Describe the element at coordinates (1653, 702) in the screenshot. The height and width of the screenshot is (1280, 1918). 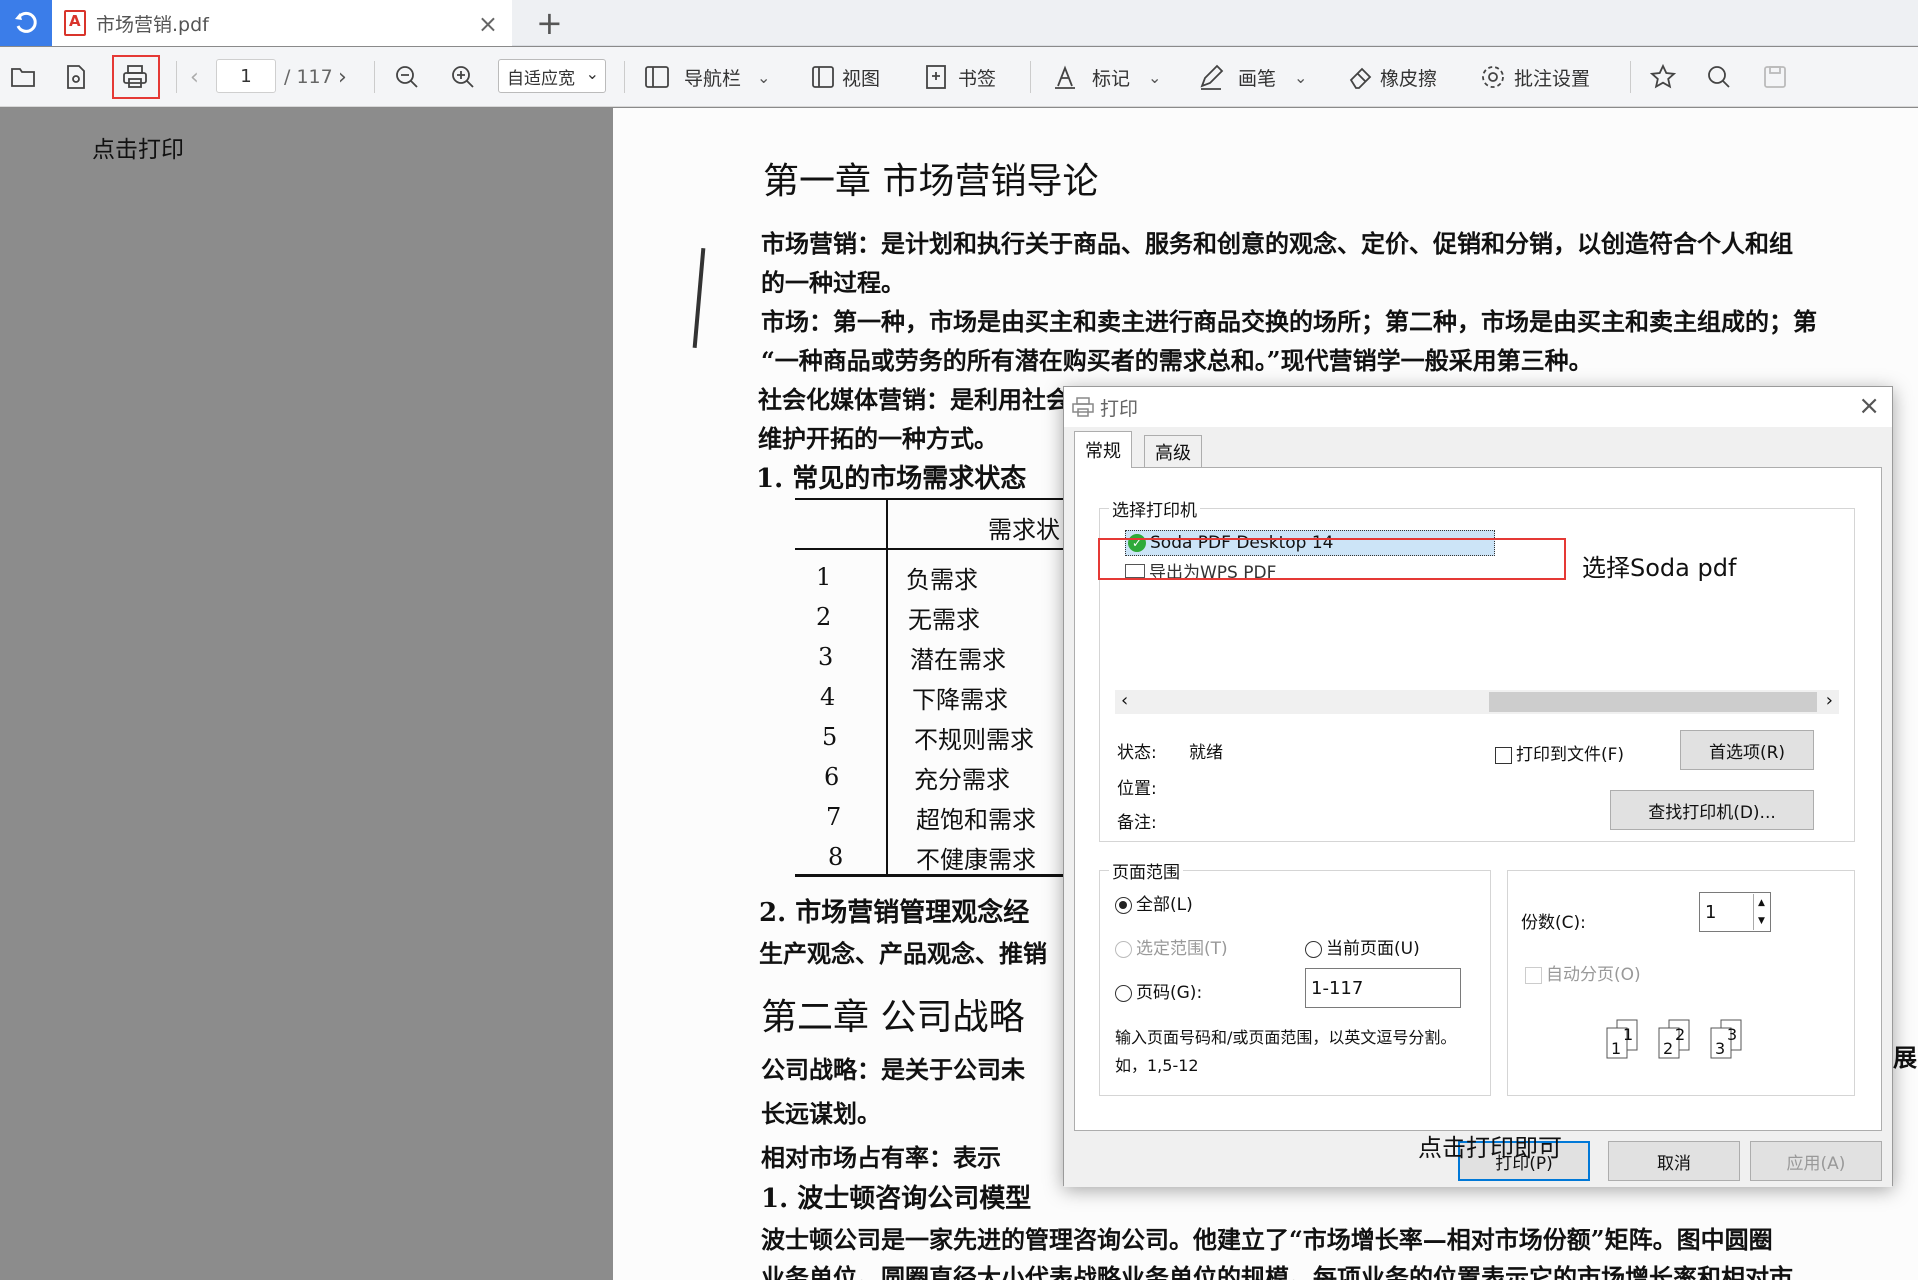
I see `scrollbar-thumb` at that location.